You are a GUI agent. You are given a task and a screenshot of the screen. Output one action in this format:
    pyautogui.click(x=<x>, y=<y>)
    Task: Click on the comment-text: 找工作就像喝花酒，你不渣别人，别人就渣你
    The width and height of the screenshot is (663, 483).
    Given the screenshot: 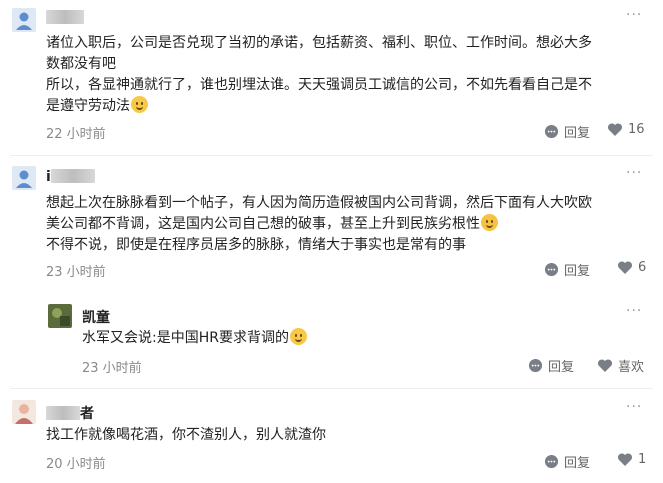 What is the action you would take?
    pyautogui.click(x=186, y=435)
    